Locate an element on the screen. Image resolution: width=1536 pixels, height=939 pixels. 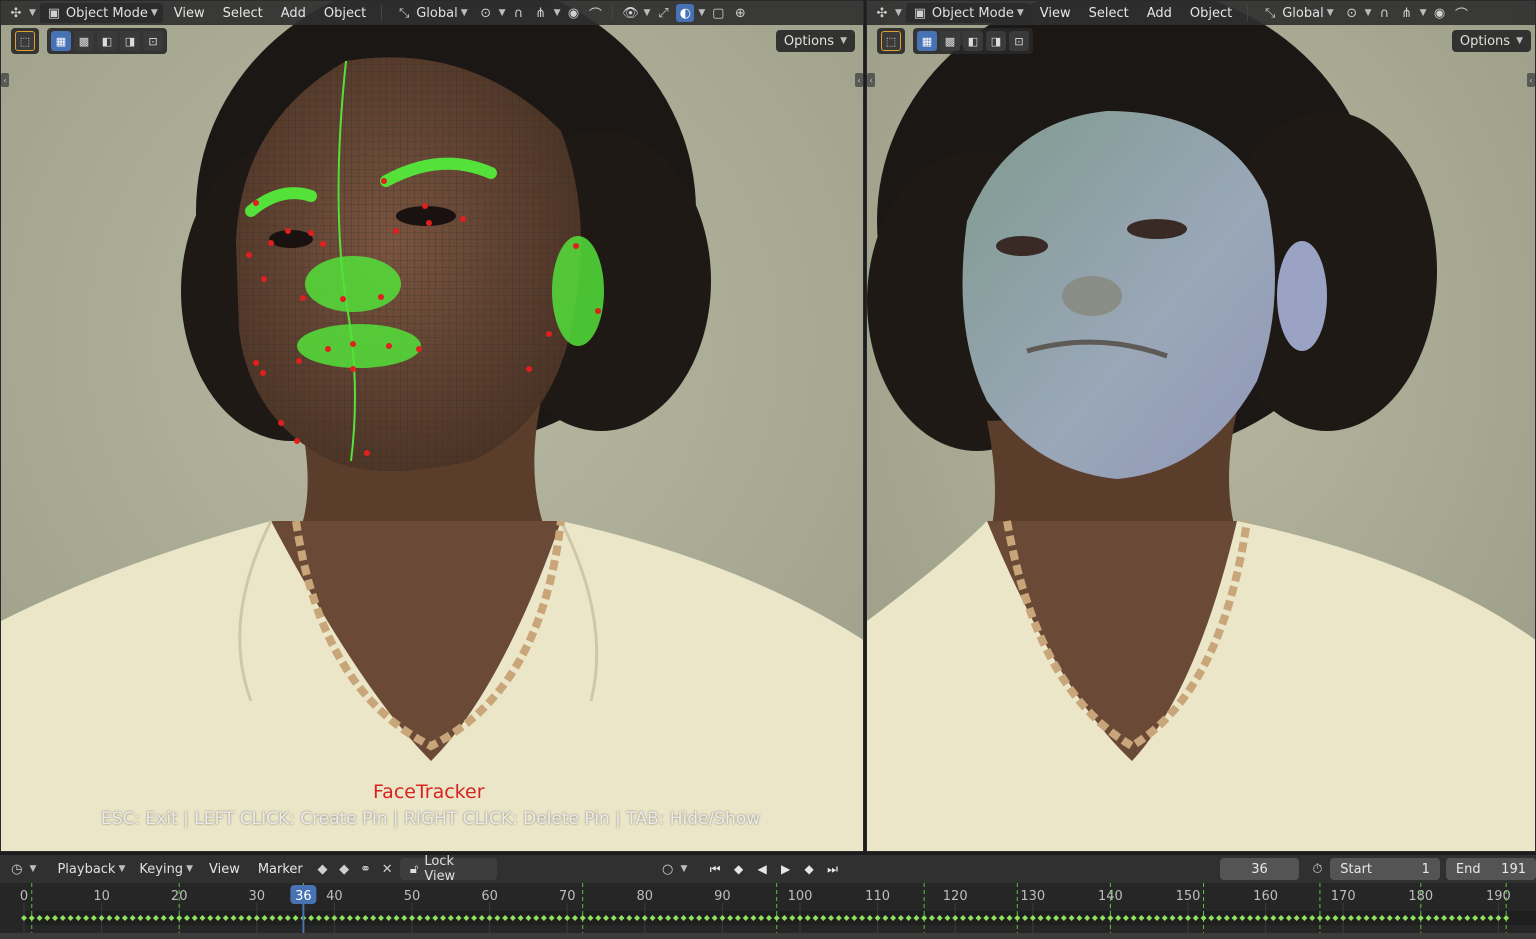
ruler-label: 40 is located at coordinates (334, 896).